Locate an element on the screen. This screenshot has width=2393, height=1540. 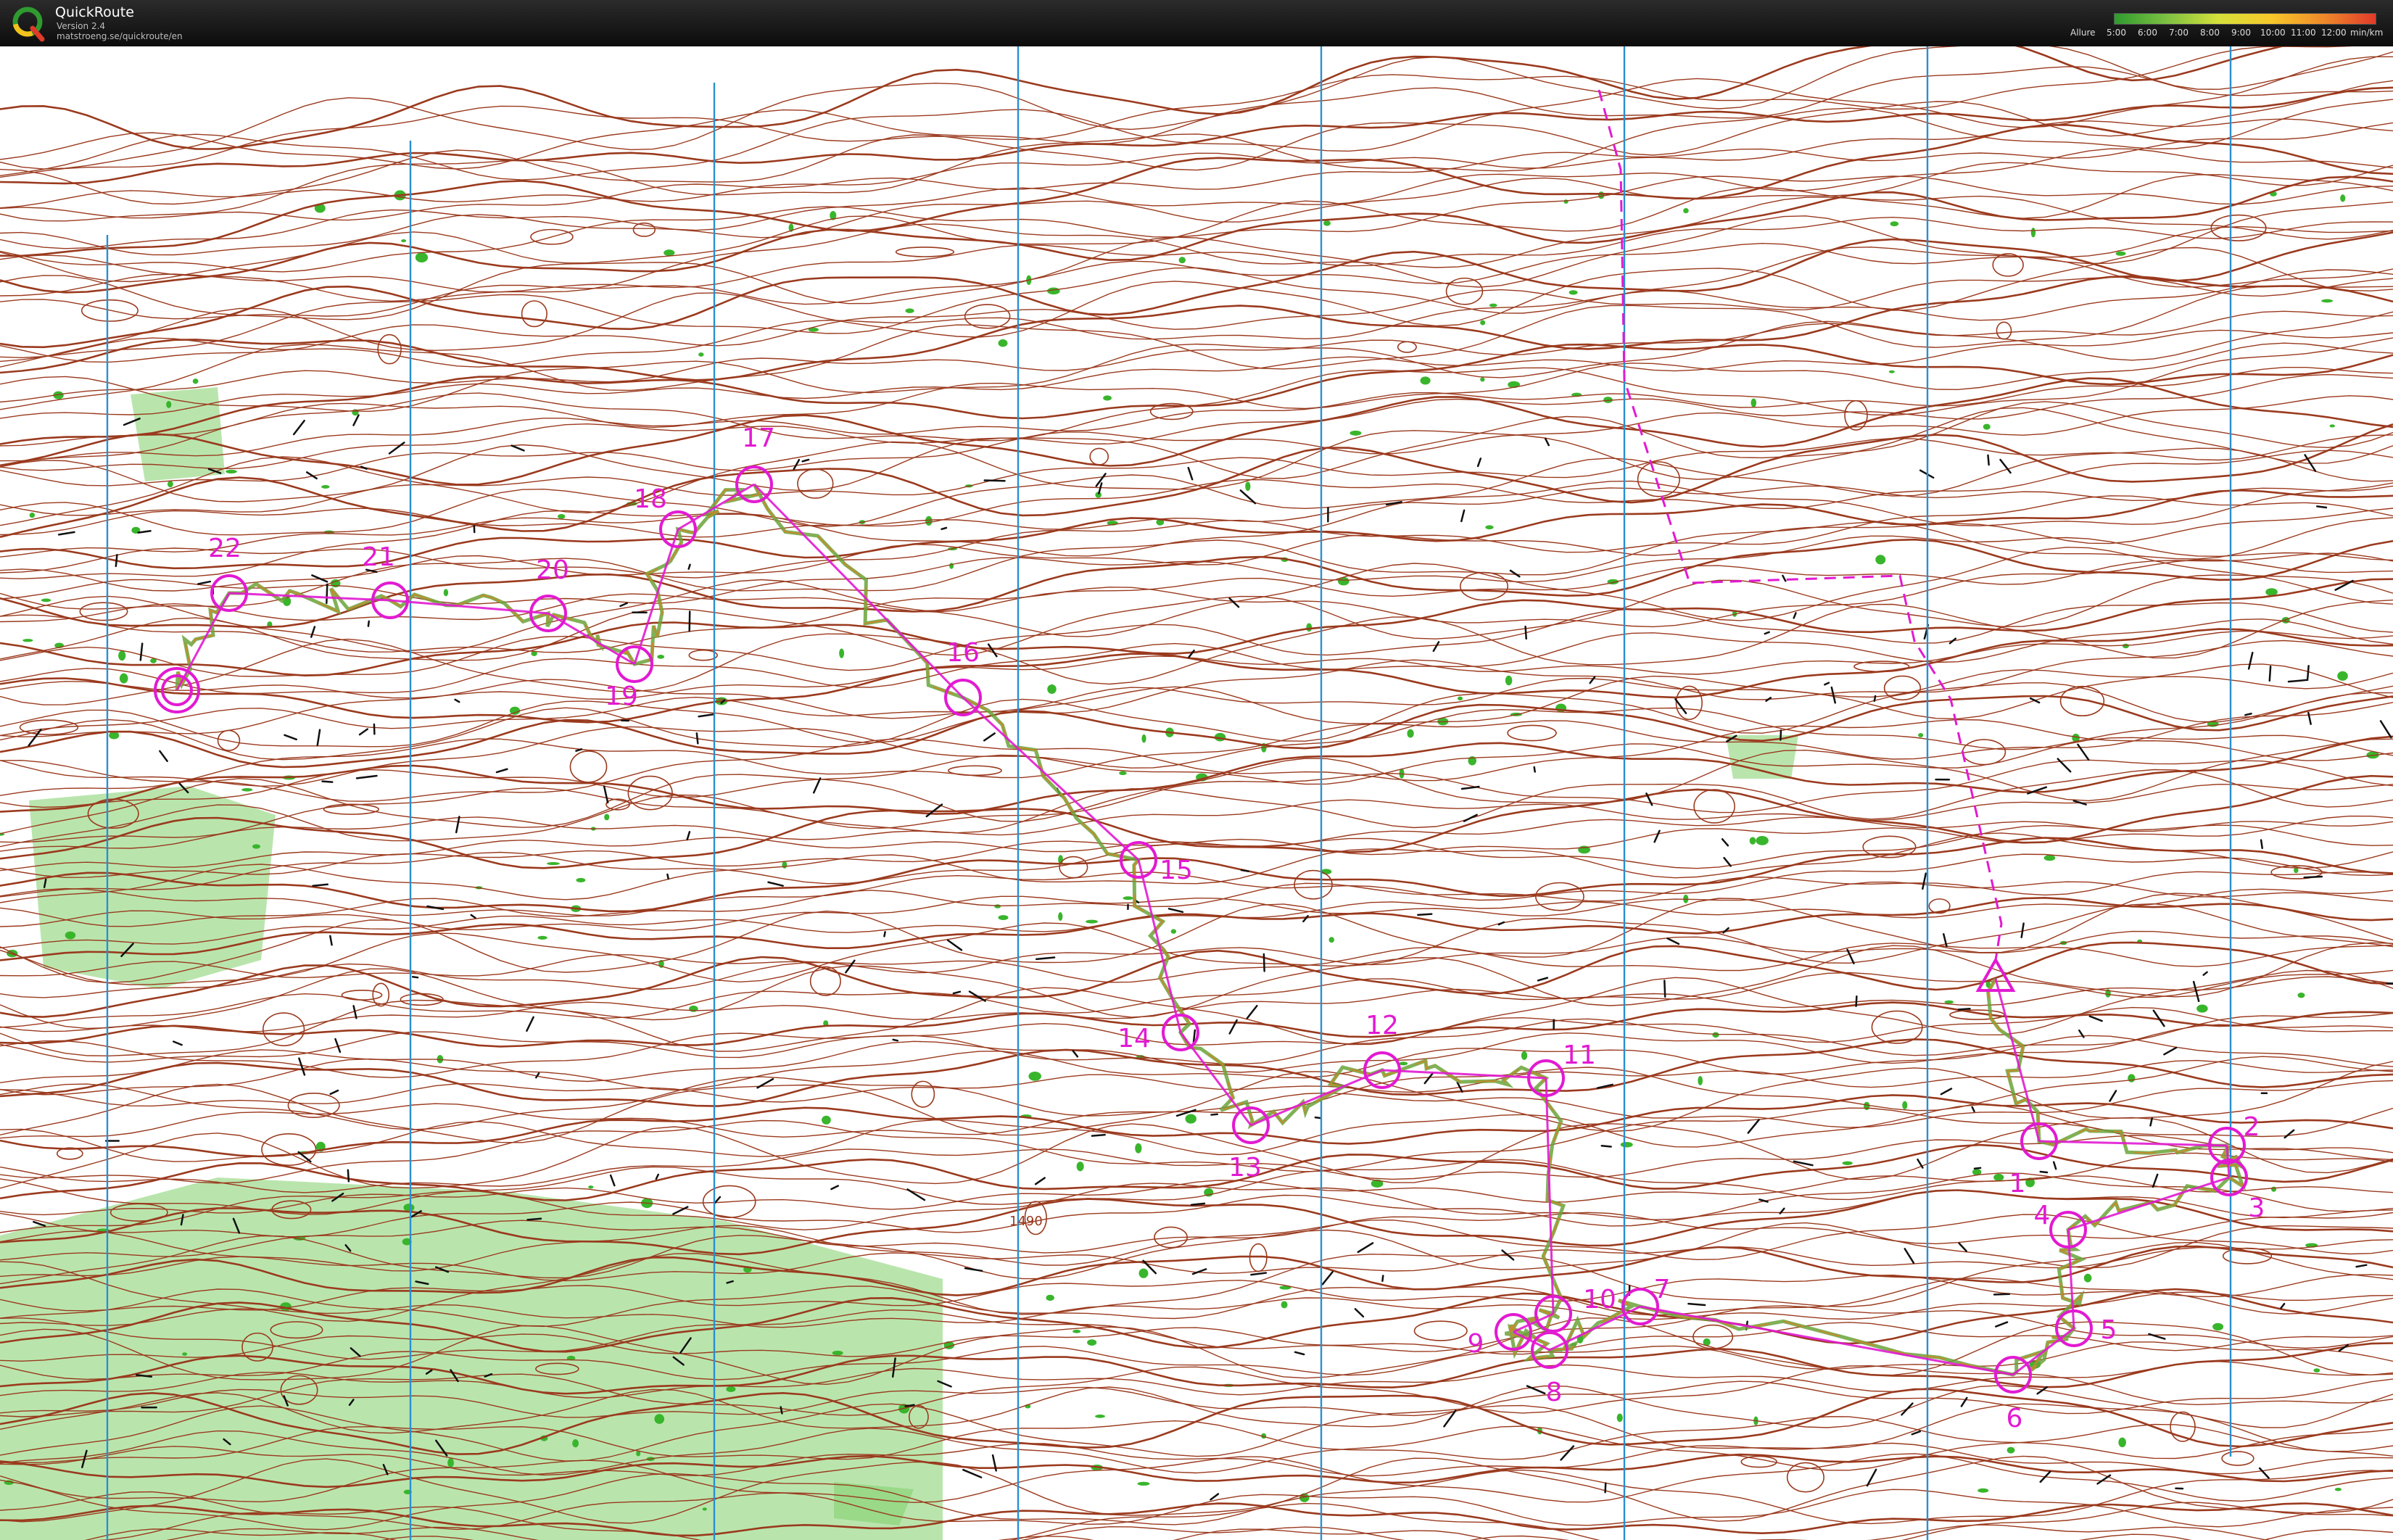
app-url: matstroeng.se/quickroute/en is located at coordinates (120, 36).